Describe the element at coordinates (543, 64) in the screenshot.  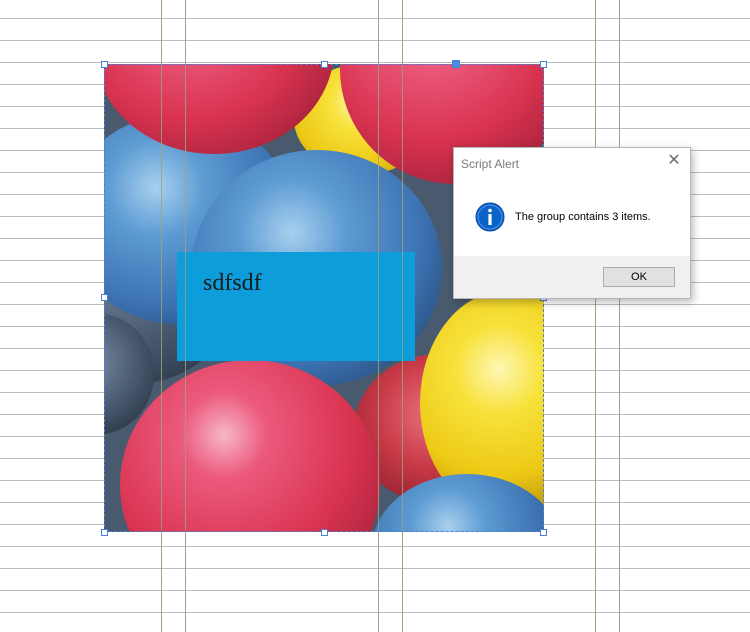
I see `resize-handle-top-right` at that location.